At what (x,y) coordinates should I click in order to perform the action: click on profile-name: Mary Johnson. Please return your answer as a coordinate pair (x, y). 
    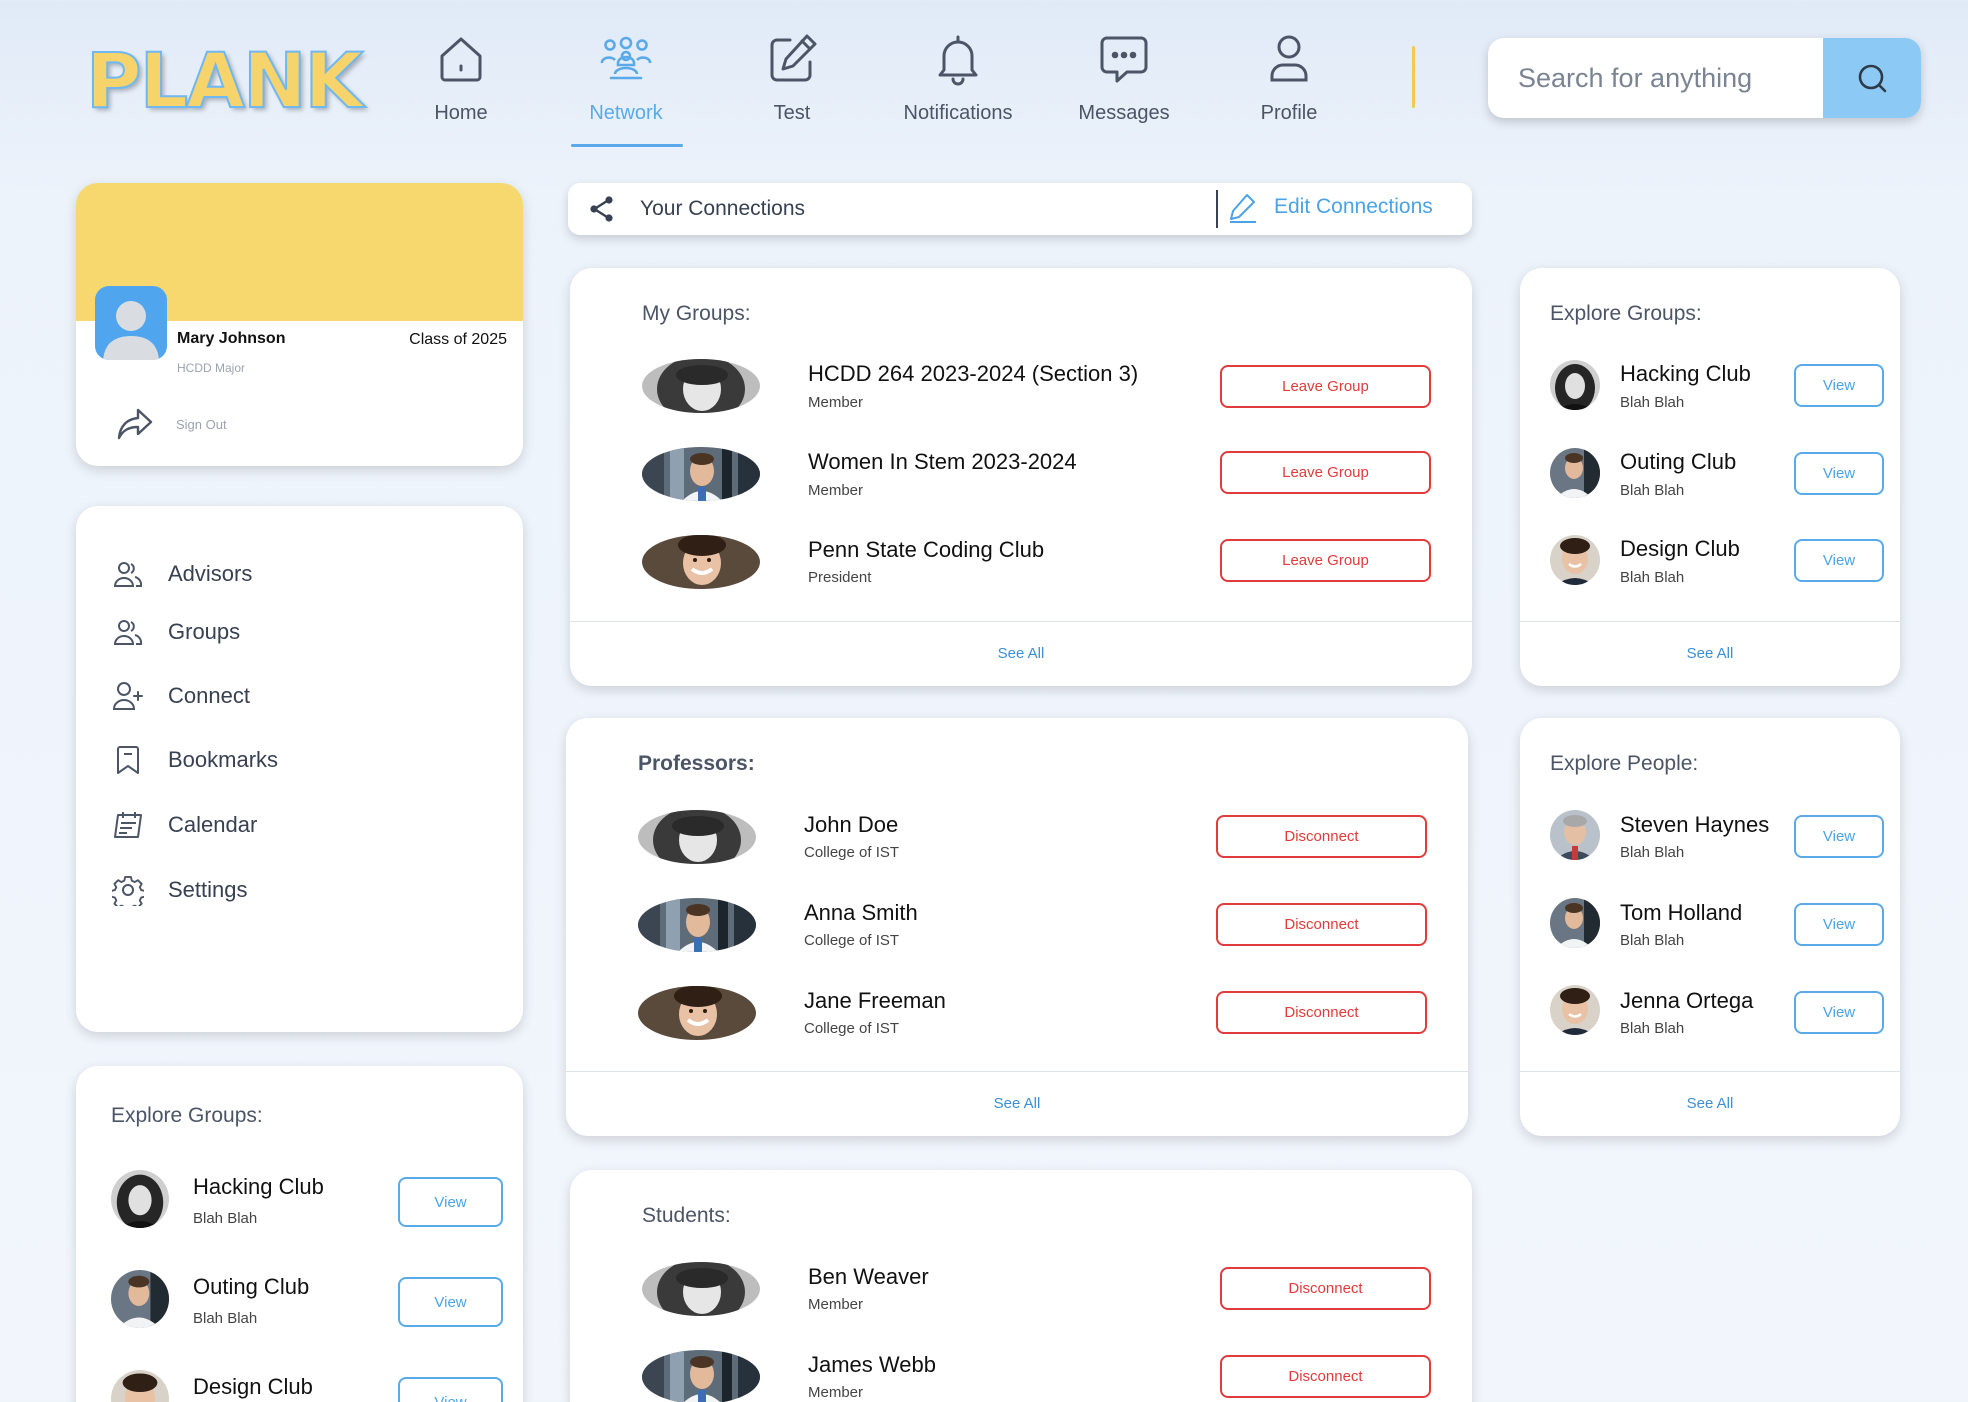
    Looking at the image, I should click on (231, 338).